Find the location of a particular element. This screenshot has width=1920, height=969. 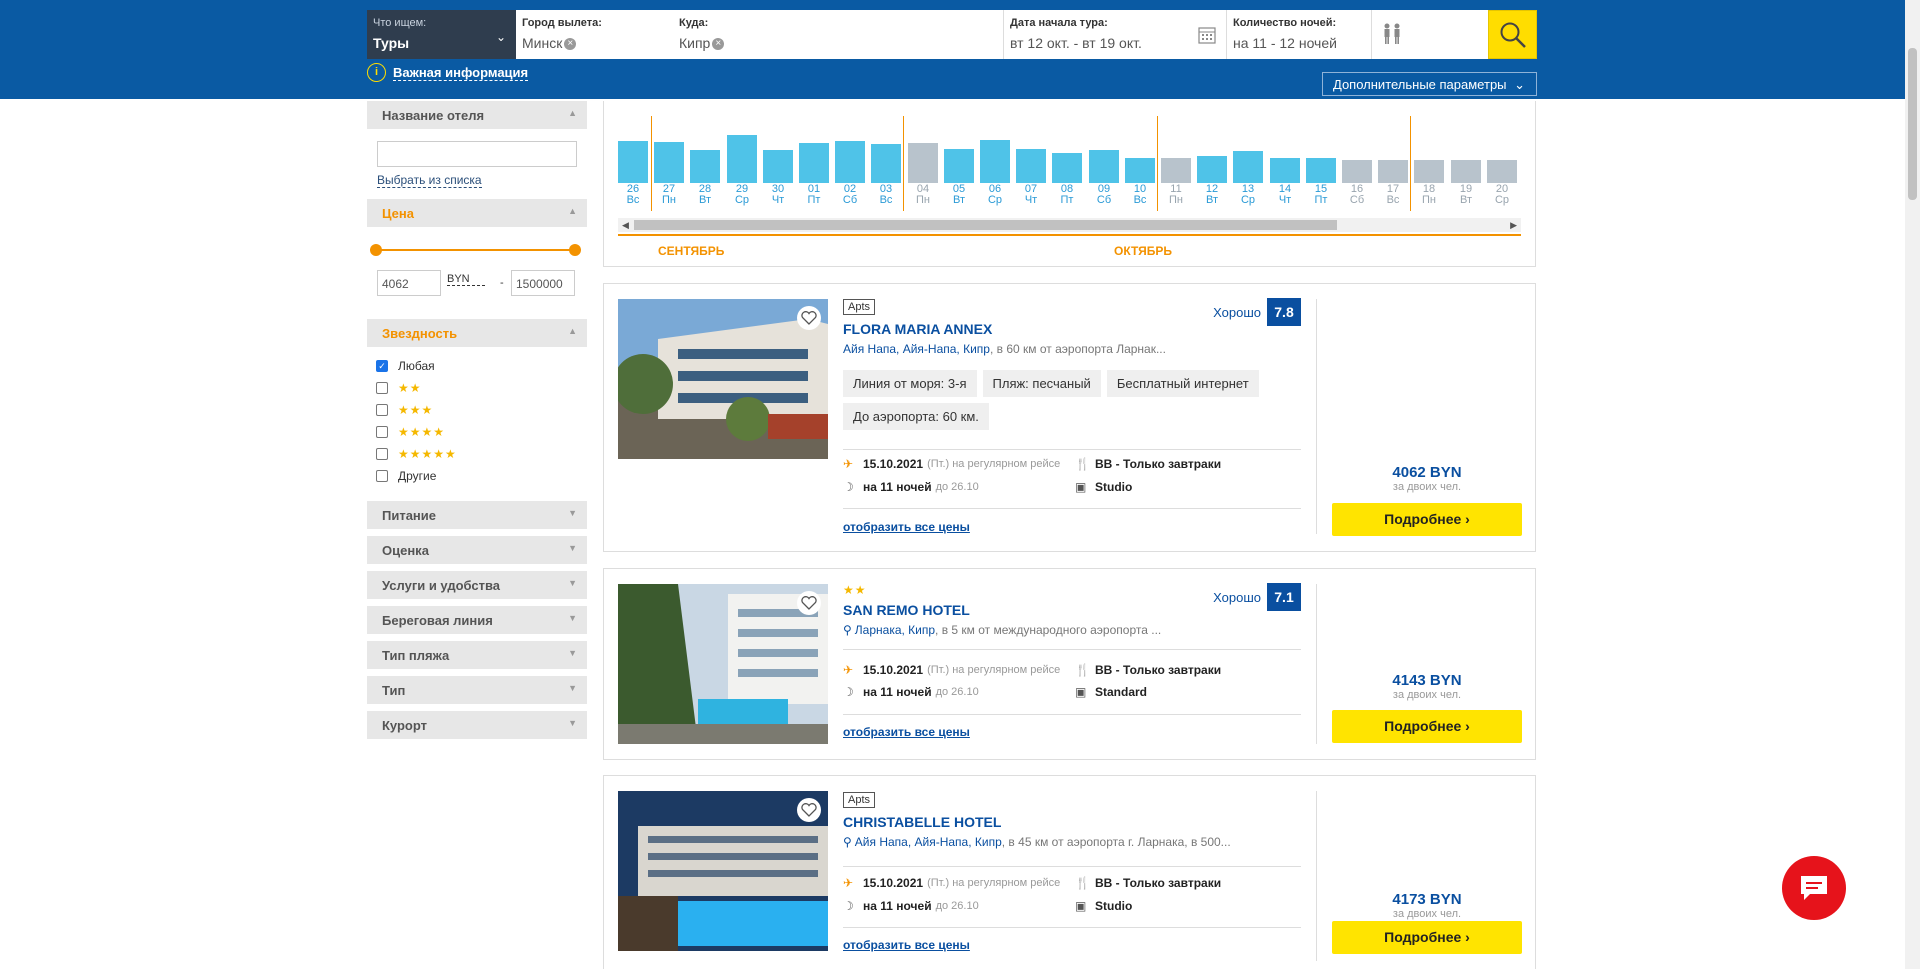

star-option: Другие is located at coordinates (477, 476).